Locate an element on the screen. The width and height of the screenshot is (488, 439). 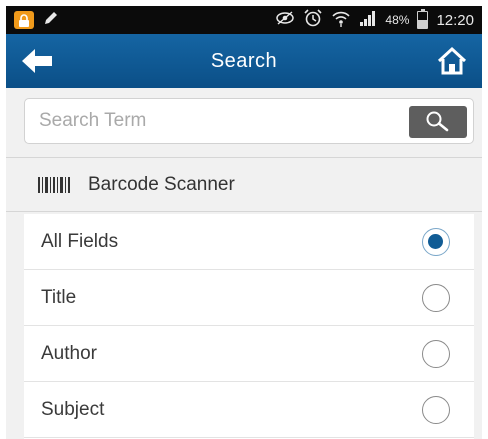
status-bar: 48% 12:20 is located at coordinates (244, 20).